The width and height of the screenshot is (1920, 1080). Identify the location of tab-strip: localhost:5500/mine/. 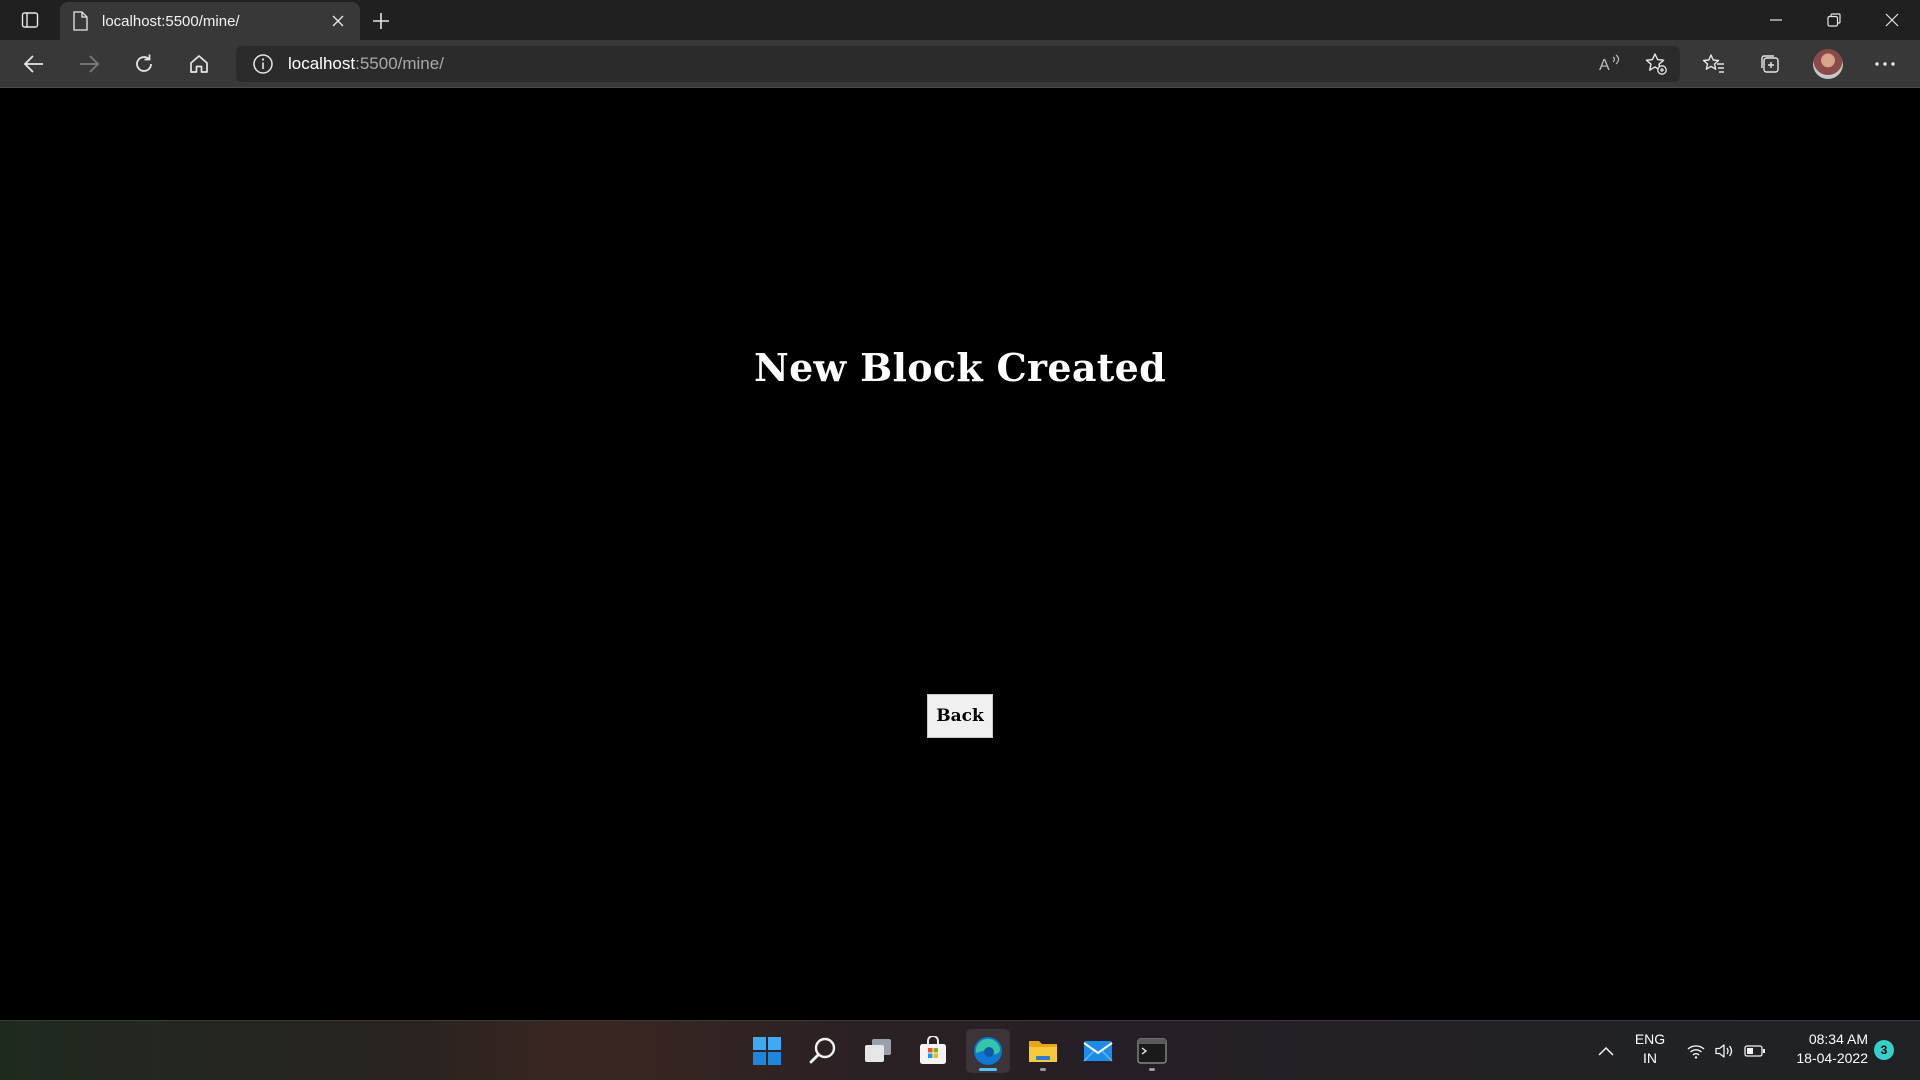
(960, 20).